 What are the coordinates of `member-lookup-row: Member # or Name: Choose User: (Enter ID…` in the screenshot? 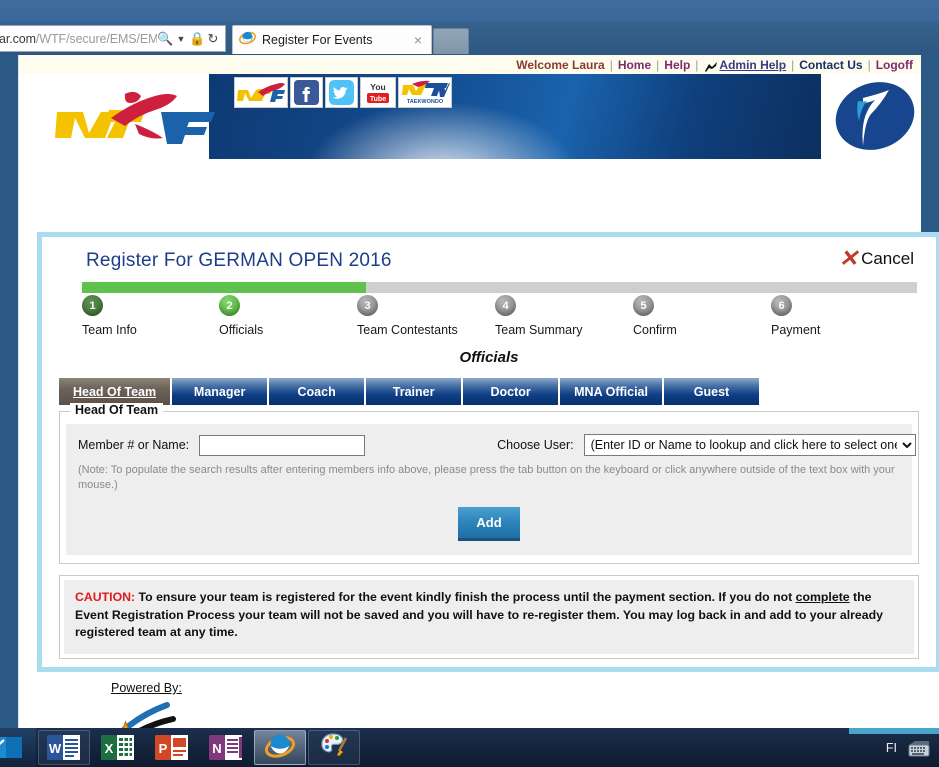 It's located at (497, 445).